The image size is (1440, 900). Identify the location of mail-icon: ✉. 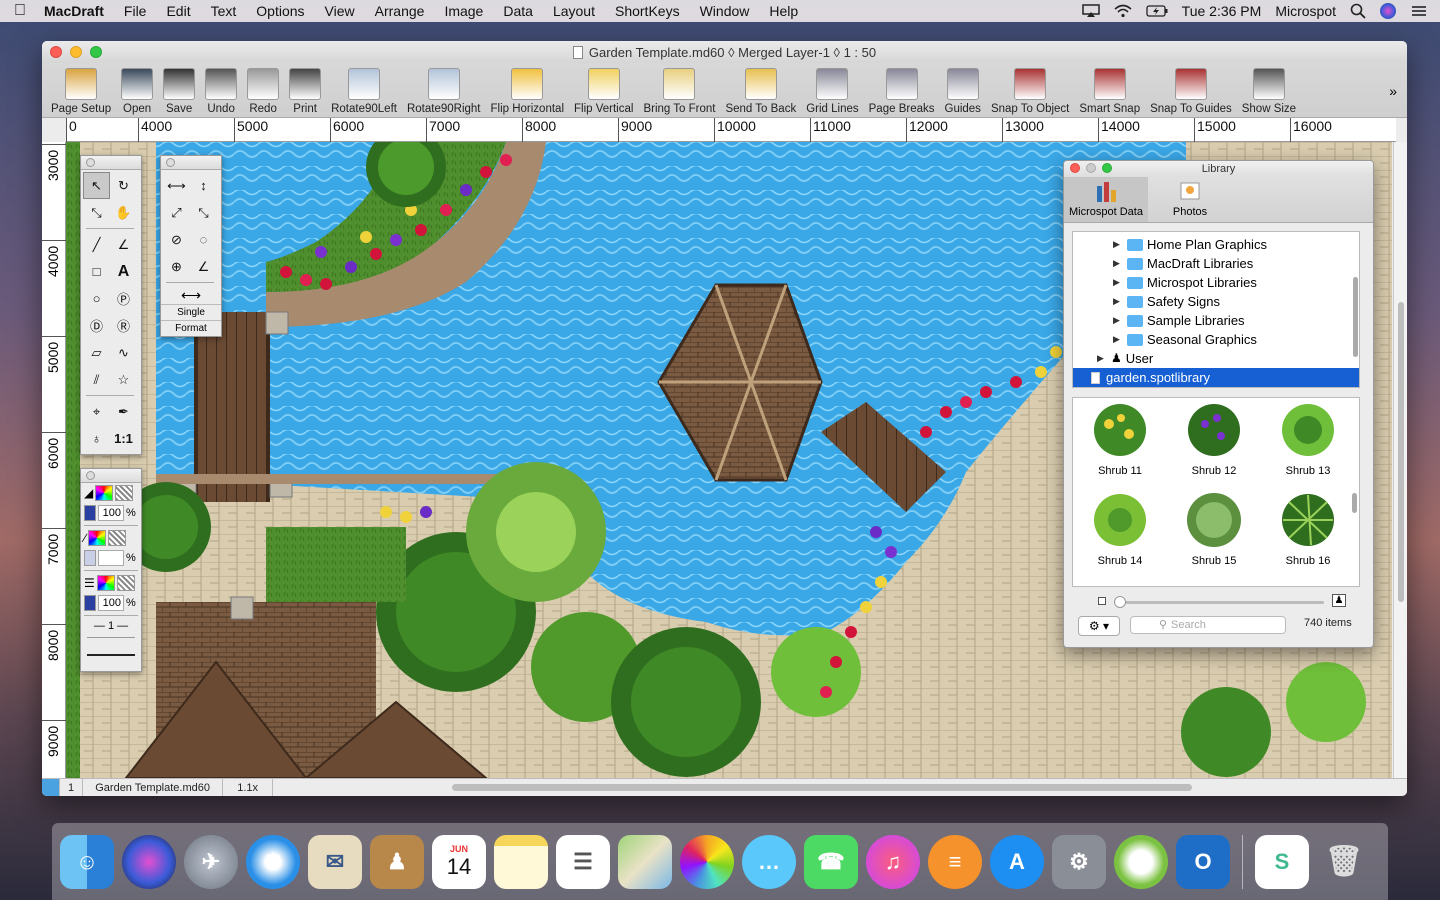
(335, 861).